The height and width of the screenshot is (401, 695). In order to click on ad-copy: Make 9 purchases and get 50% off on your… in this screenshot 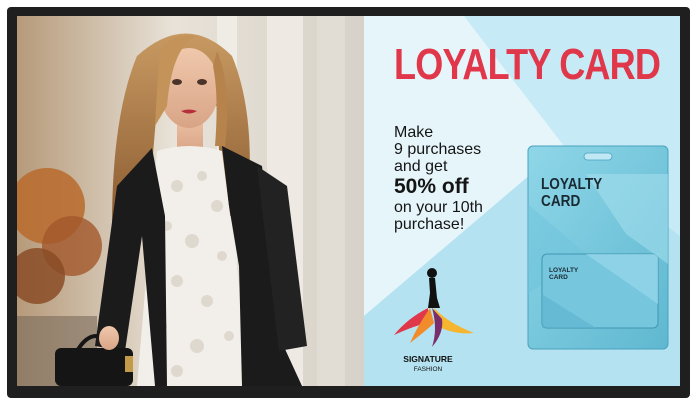, I will do `click(438, 178)`.